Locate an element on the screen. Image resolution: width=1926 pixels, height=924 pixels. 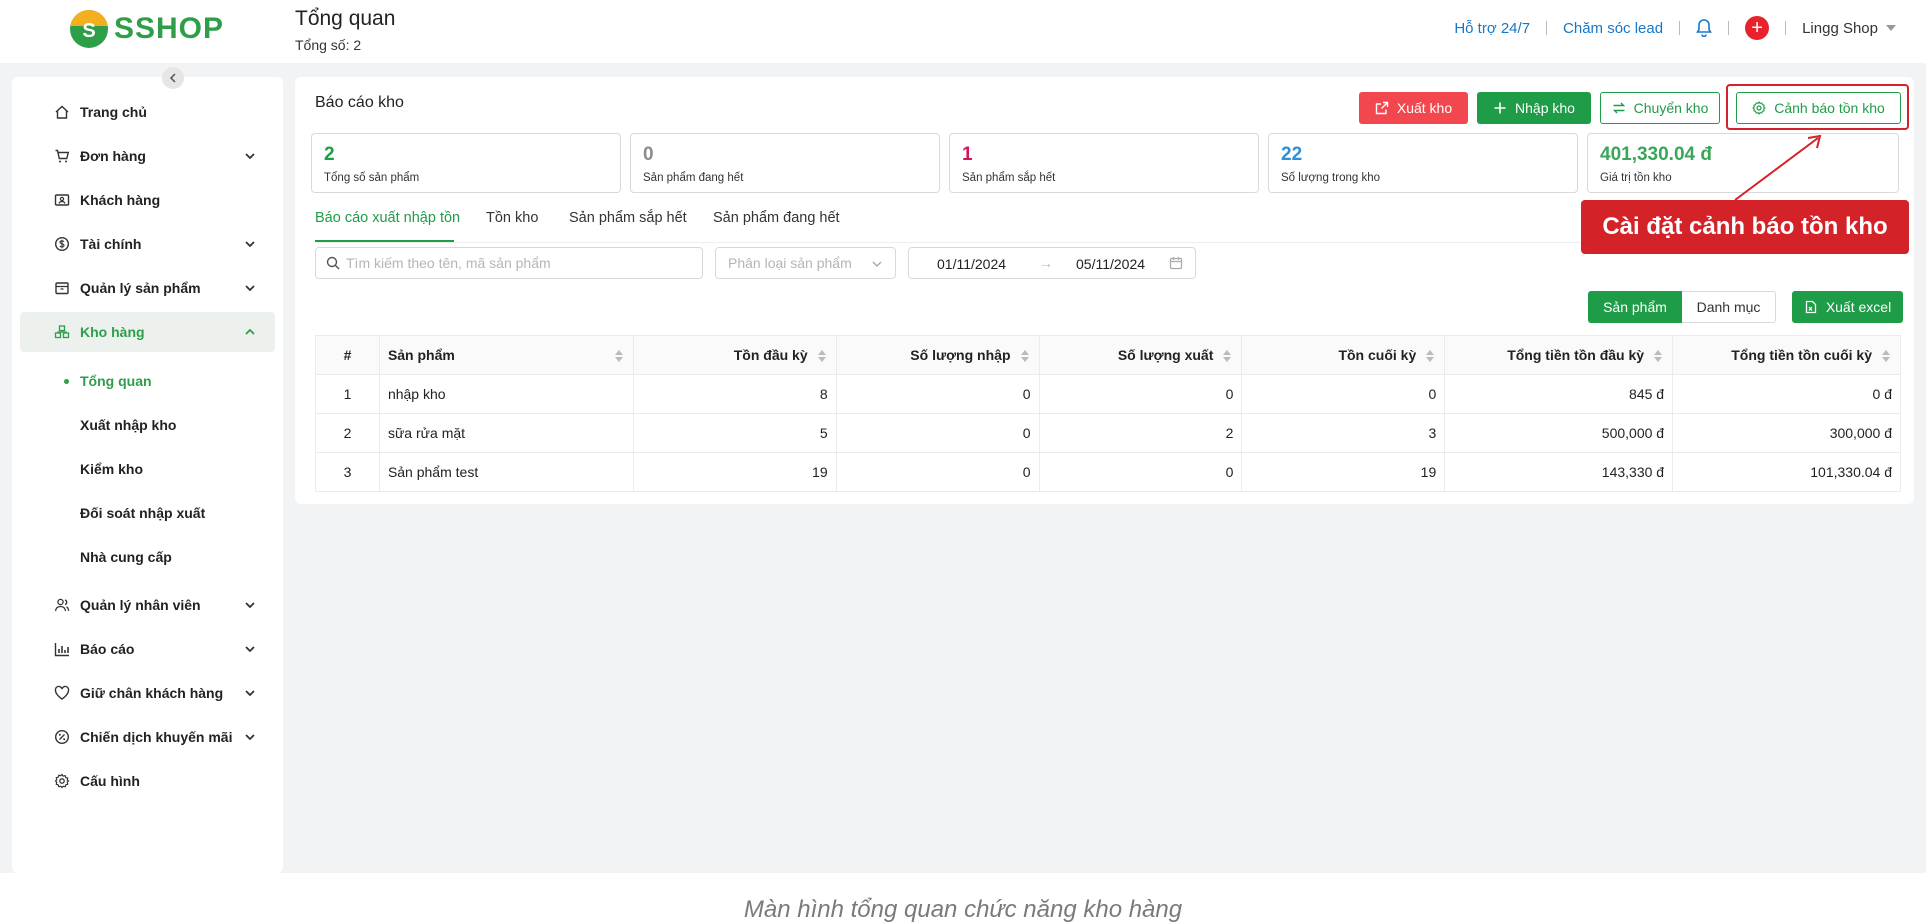
export-excel-button: Xuất excel is located at coordinates (1847, 307).